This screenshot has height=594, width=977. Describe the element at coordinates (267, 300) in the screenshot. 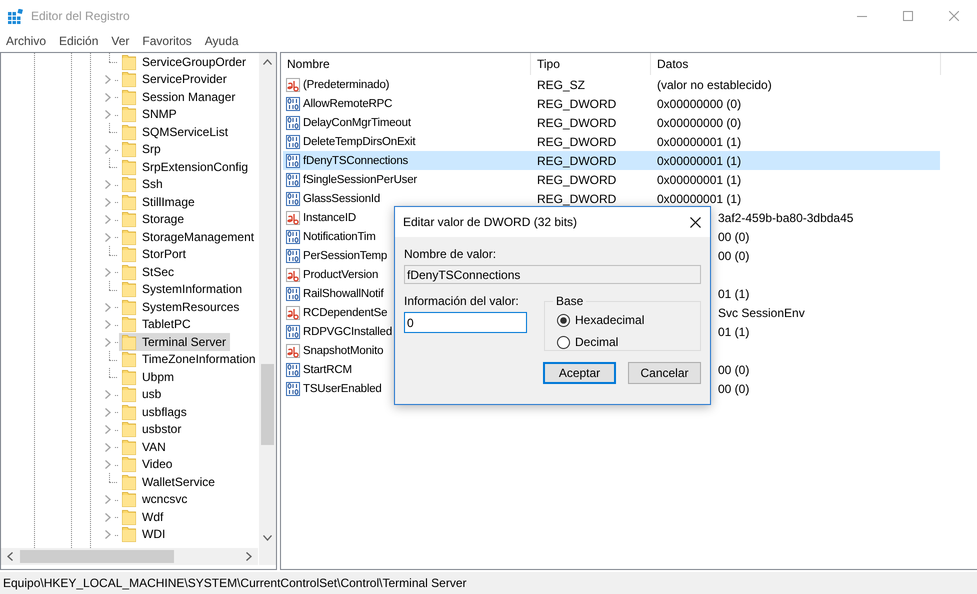

I see `vertical-scrollbar` at that location.